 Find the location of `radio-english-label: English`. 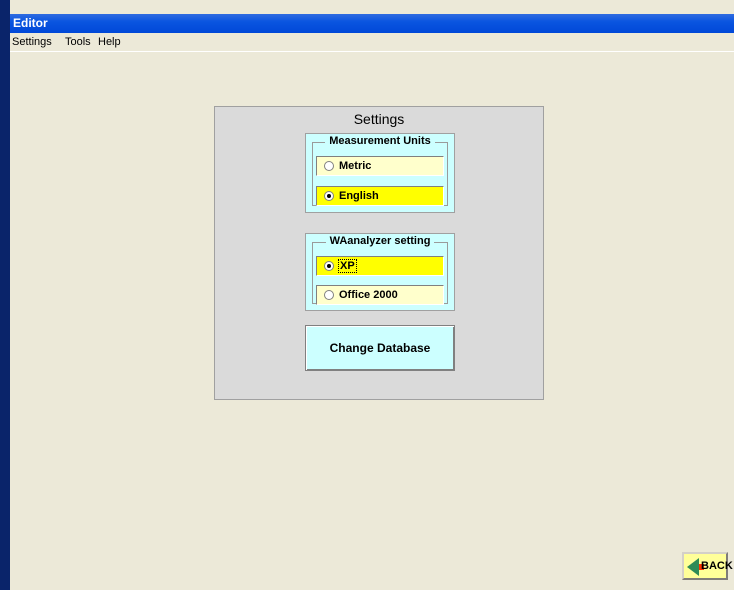

radio-english-label: English is located at coordinates (359, 196).